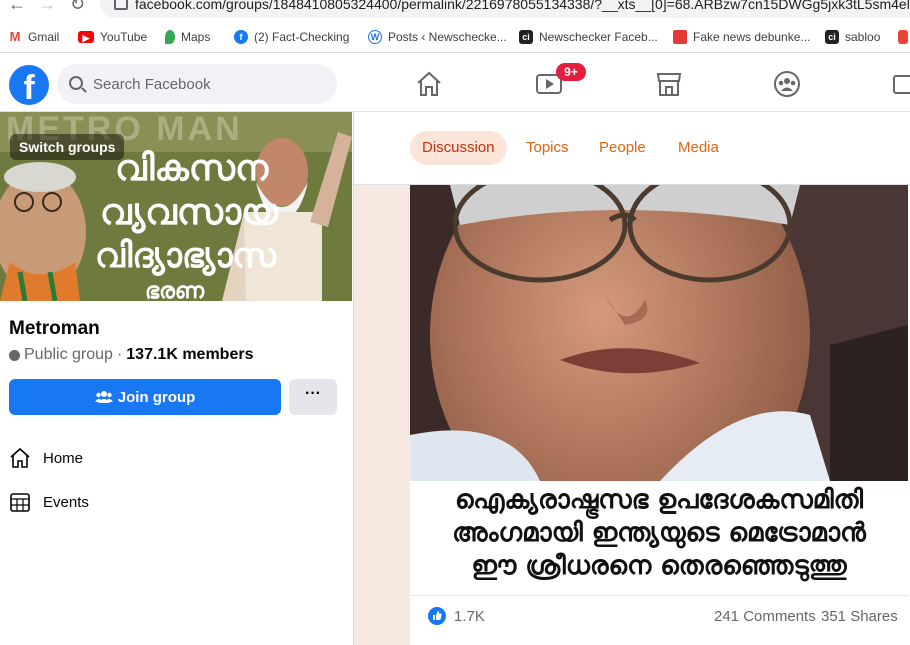 The width and height of the screenshot is (910, 645). I want to click on back-arrow-icon: ←, so click(17, 7).